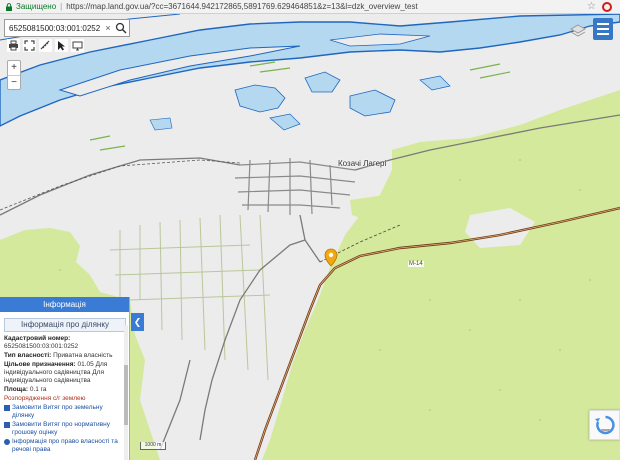  Describe the element at coordinates (153, 446) in the screenshot. I see `scale-bar: 1000 m` at that location.